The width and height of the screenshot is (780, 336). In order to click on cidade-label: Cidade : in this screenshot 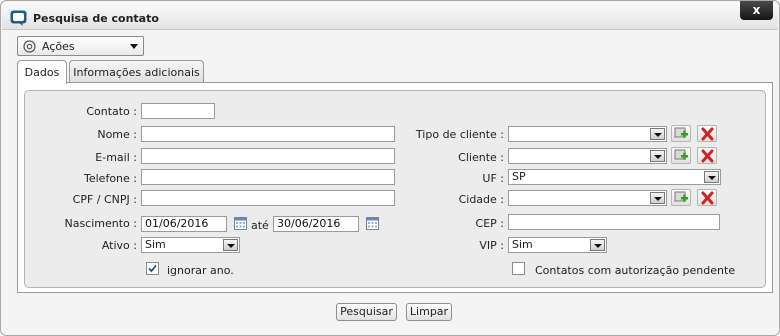, I will do `click(481, 199)`.